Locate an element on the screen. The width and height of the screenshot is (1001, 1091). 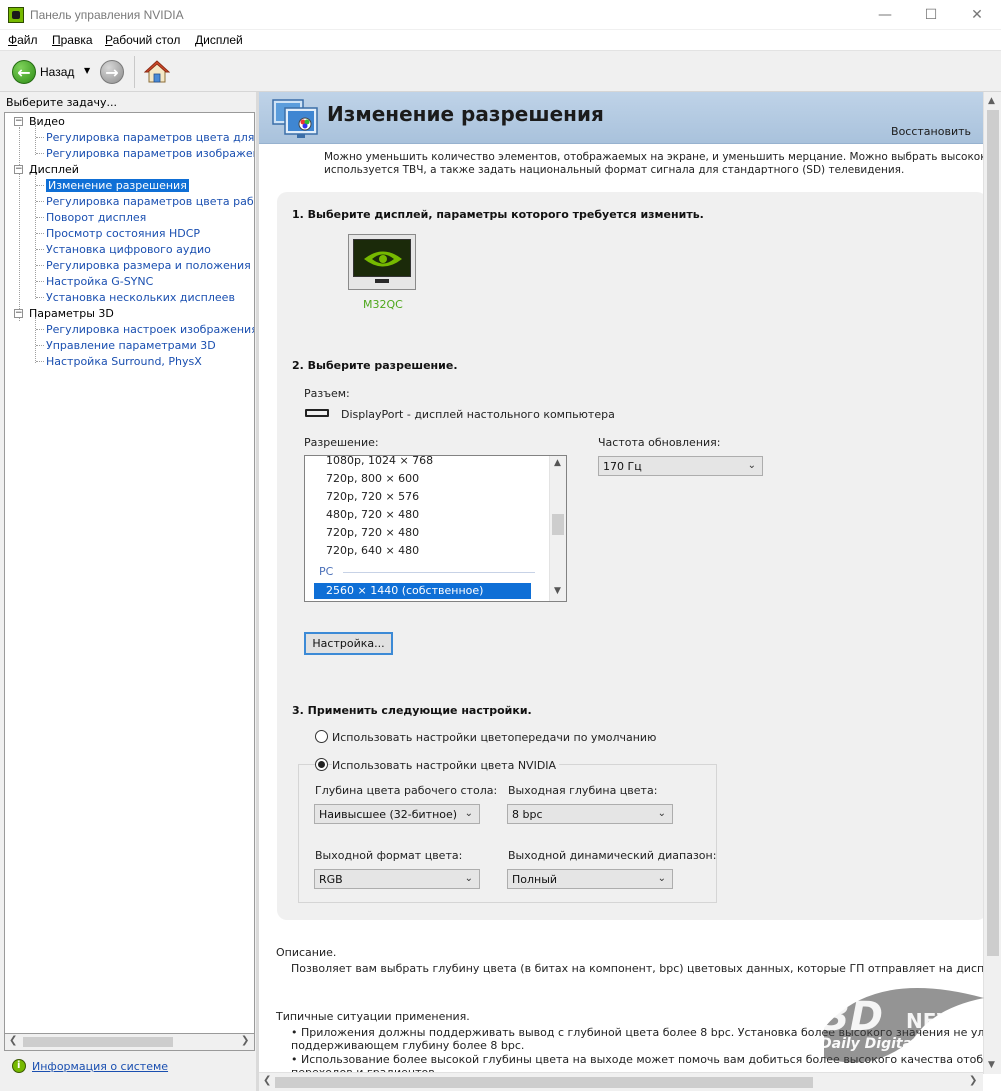
tree-item-surround-physx: Настройка Surround, PhysX is located at coordinates (124, 361).